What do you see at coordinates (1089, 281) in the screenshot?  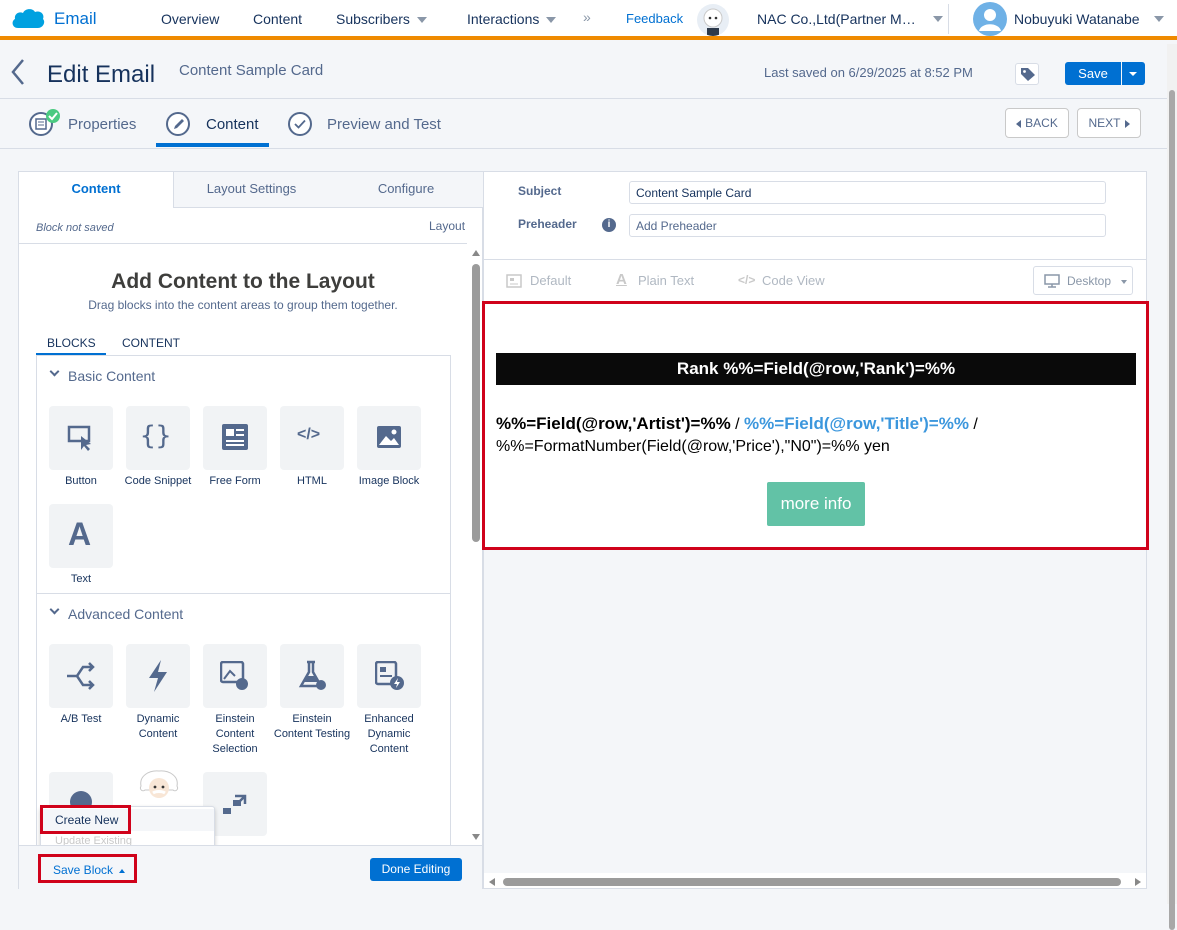 I see `device-label: Desktop` at bounding box center [1089, 281].